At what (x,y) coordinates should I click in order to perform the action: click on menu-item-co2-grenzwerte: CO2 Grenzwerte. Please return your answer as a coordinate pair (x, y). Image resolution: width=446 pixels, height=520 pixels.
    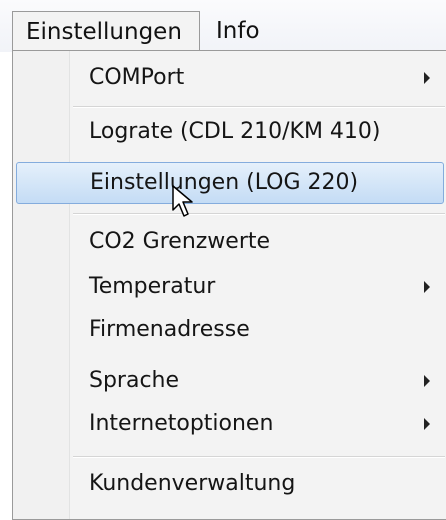
    Looking at the image, I should click on (230, 242).